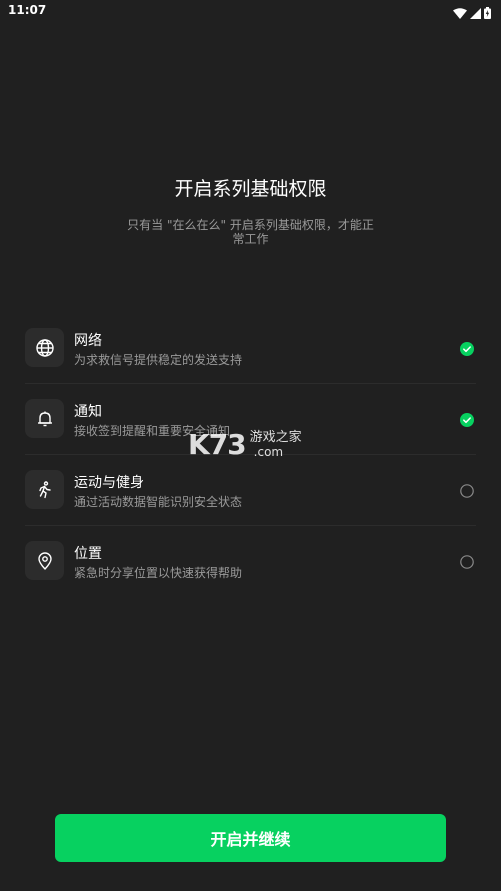  What do you see at coordinates (44, 347) in the screenshot?
I see `globe-icon` at bounding box center [44, 347].